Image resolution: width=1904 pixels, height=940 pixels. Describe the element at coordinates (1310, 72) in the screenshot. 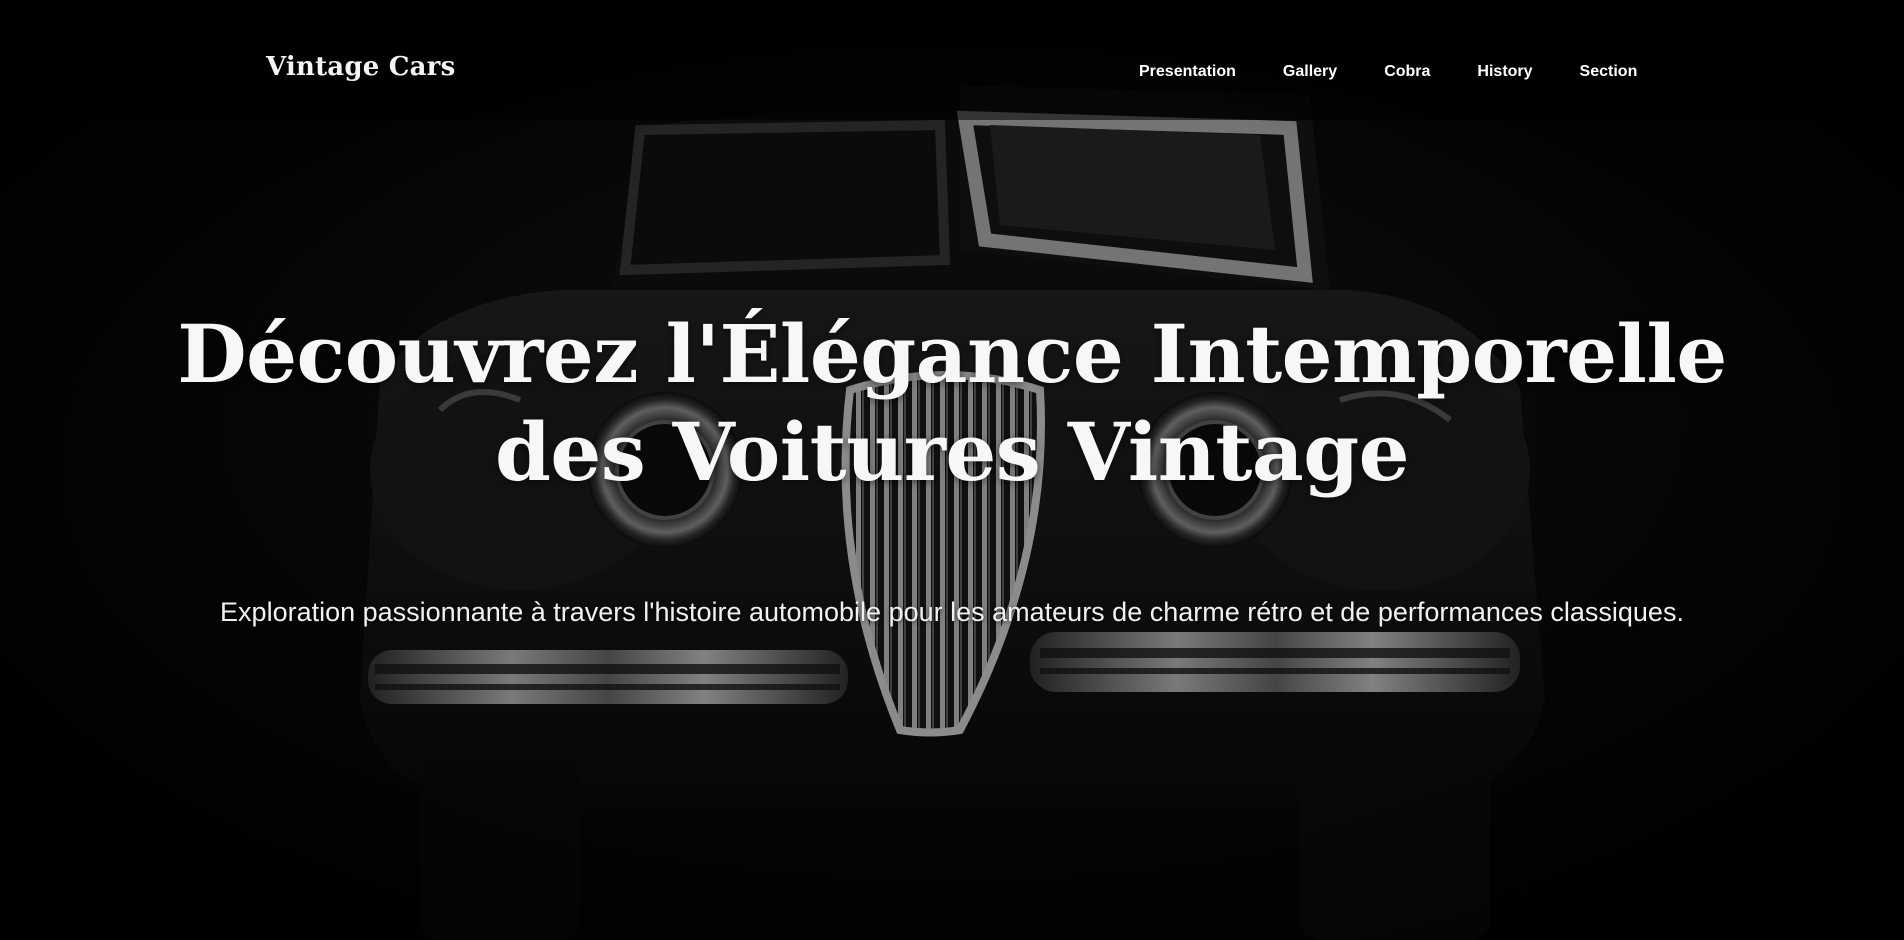

I see `nav-link-gallery: Gallery` at that location.